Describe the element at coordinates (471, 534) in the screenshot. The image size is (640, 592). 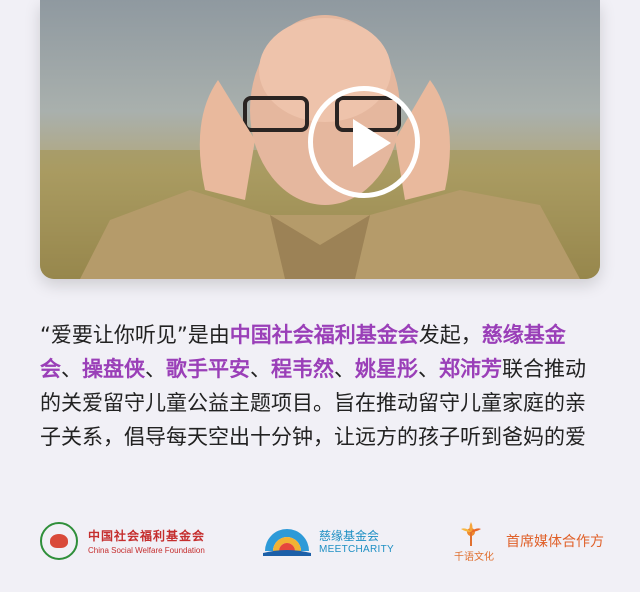
I see `qianyu-flower-icon` at that location.